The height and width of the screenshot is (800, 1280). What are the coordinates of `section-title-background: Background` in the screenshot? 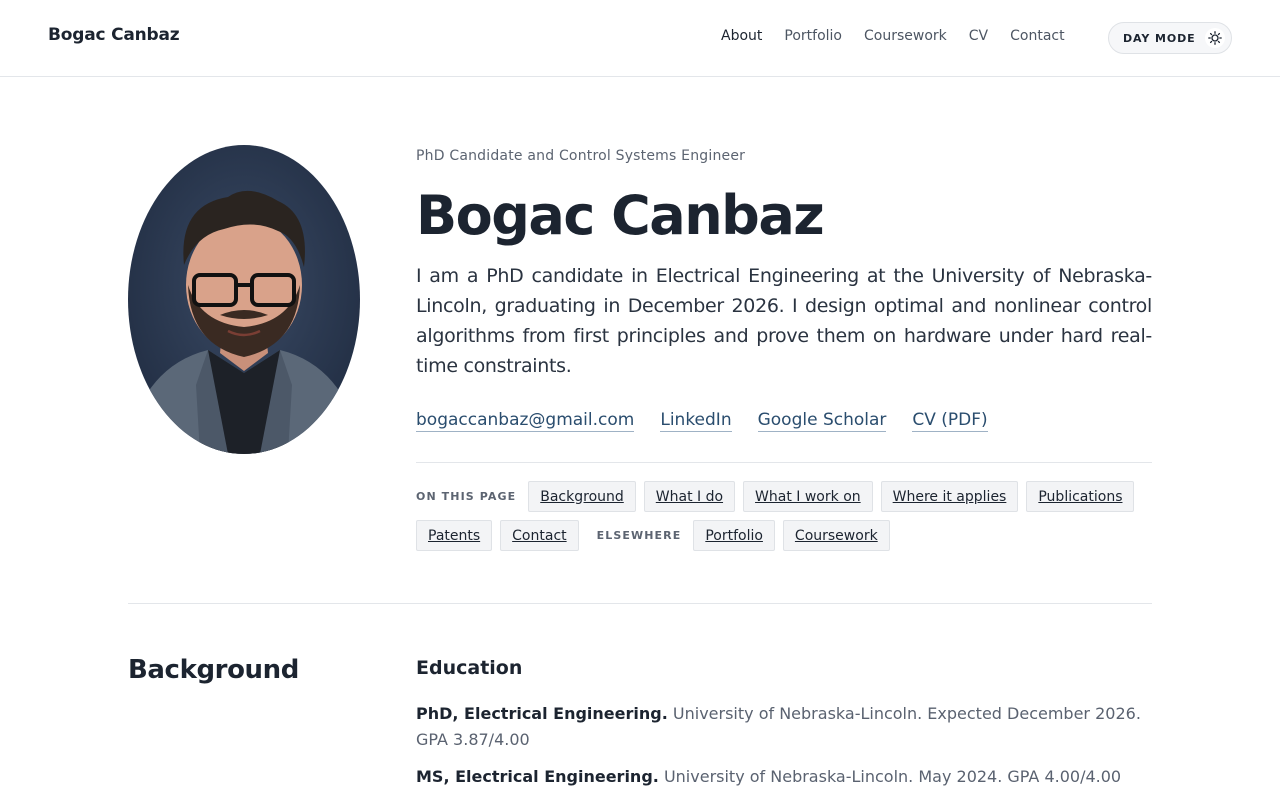 It's located at (213, 670).